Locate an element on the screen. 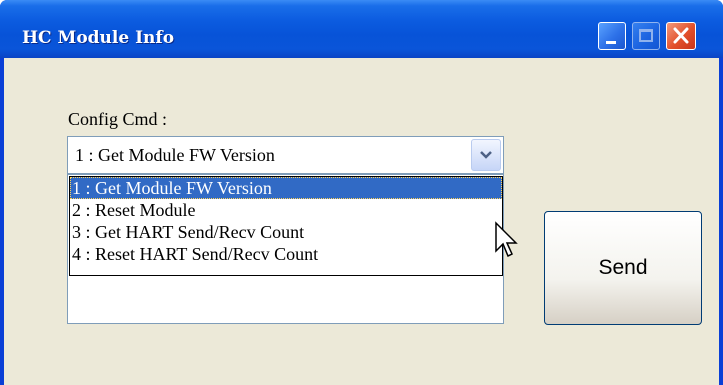 The image size is (723, 385). config-cmd-select: 1 : Get Module FW Version is located at coordinates (285, 155).